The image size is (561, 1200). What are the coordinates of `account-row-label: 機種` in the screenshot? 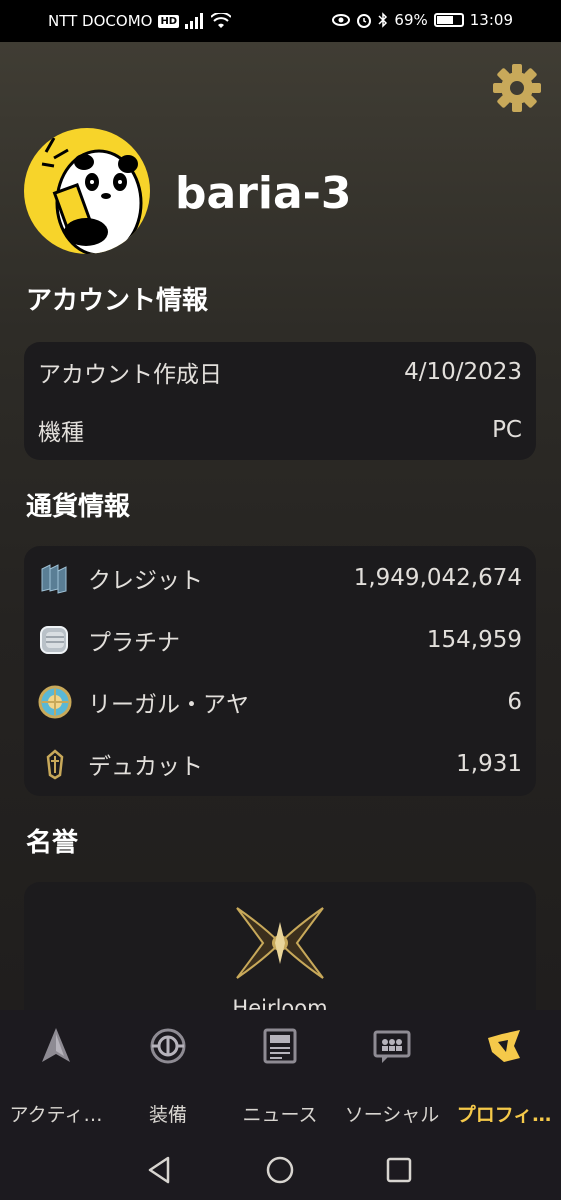 It's located at (61, 433).